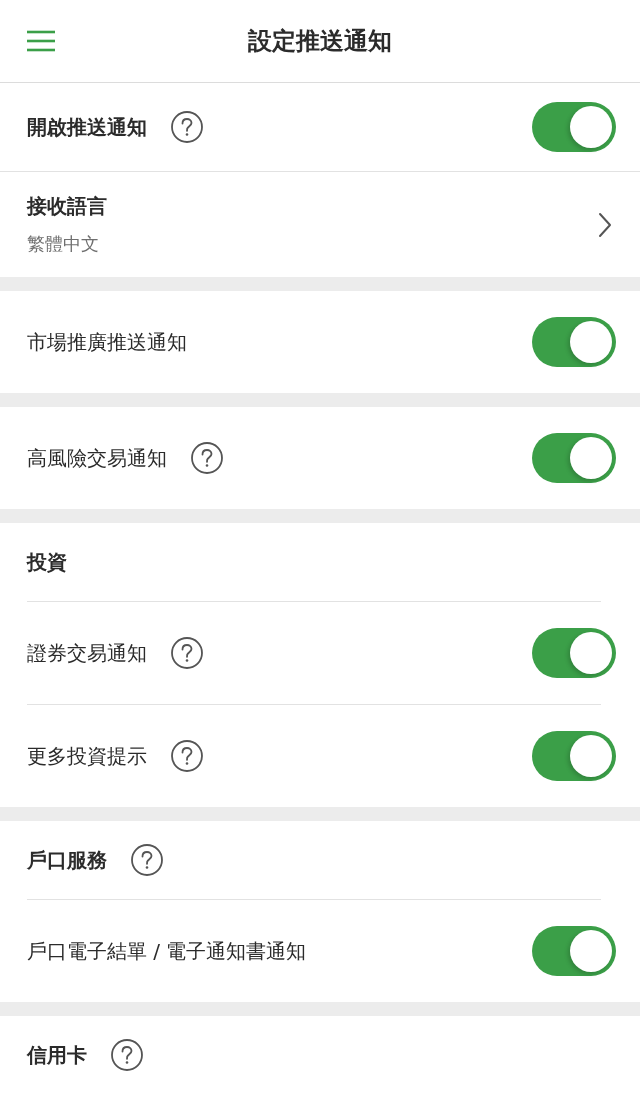  Describe the element at coordinates (605, 224) in the screenshot. I see `chevron-right-icon` at that location.